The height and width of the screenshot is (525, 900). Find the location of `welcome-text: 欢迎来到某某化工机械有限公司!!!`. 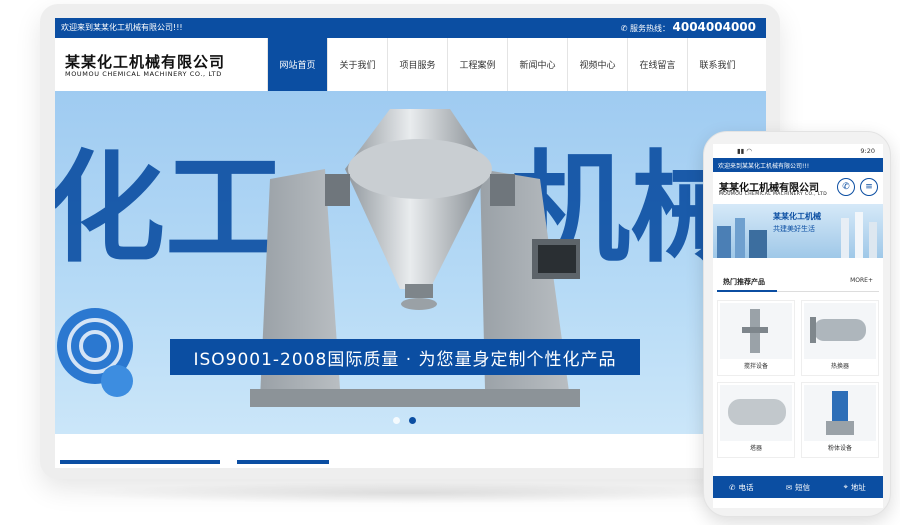

welcome-text: 欢迎来到某某化工机械有限公司!!! is located at coordinates (122, 27).